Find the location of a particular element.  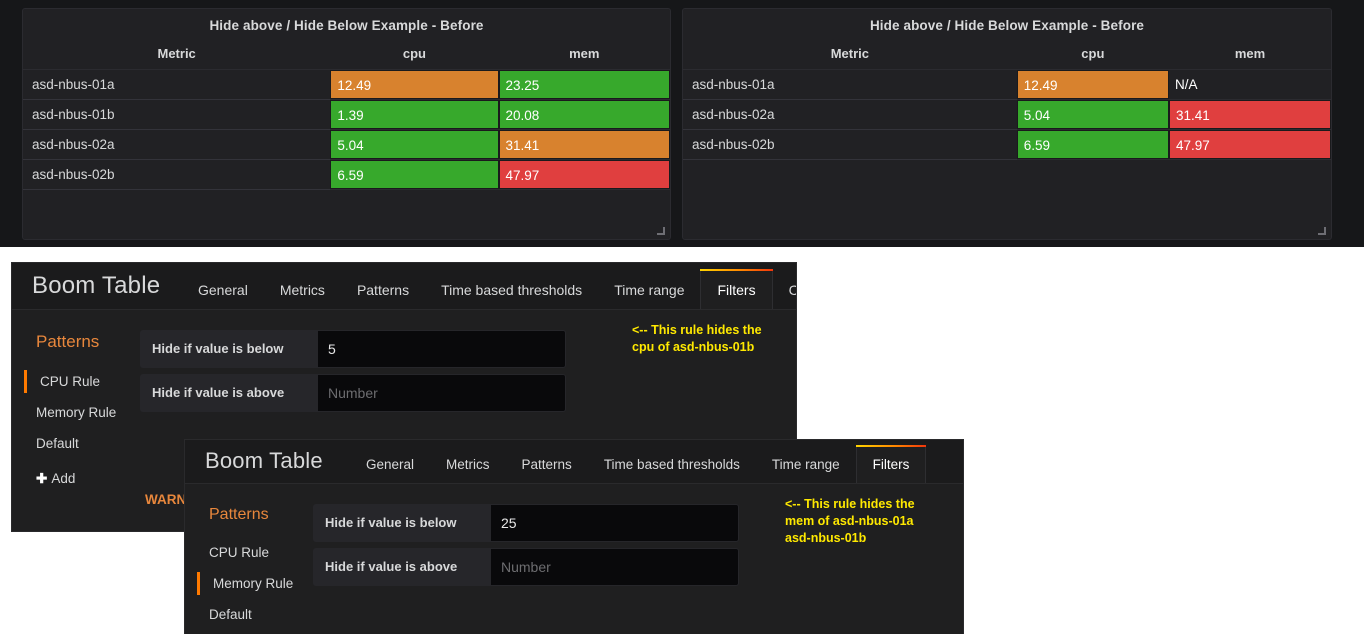

panel-title: Hide above / Hide Below Example - Before is located at coordinates (346, 25).